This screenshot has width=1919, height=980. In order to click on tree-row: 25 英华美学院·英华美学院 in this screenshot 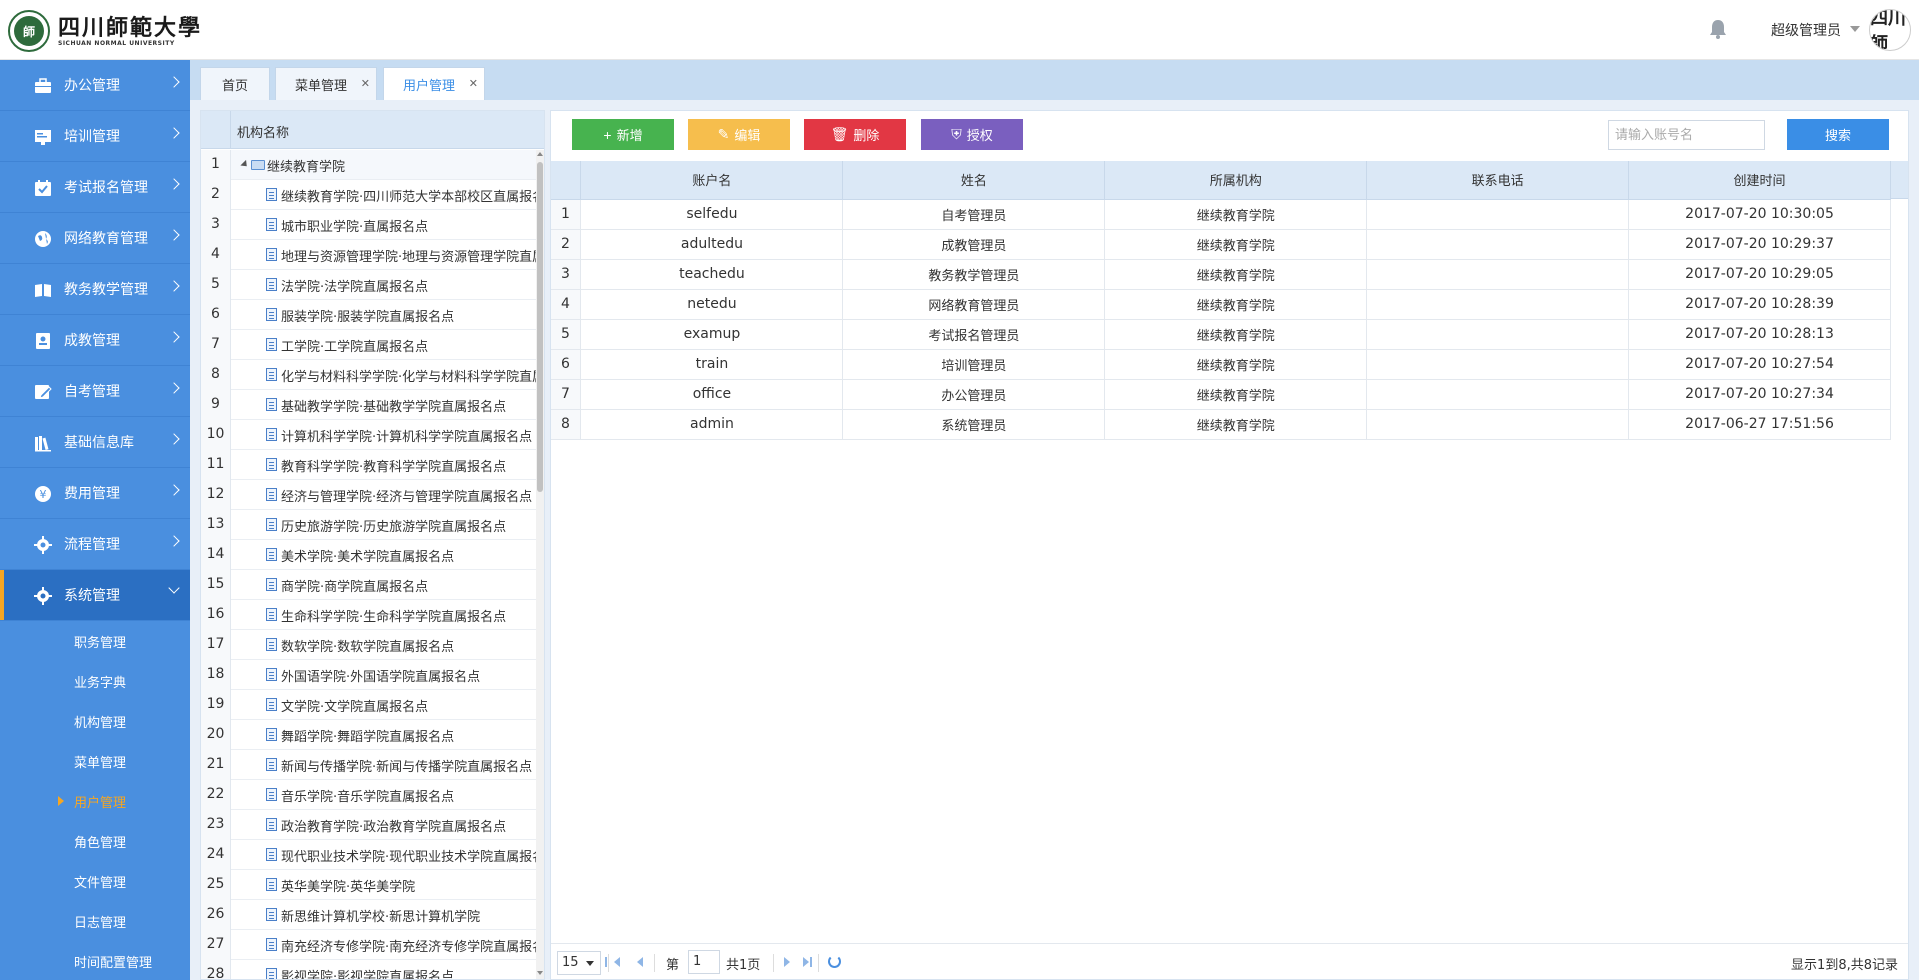, I will do `click(368, 885)`.